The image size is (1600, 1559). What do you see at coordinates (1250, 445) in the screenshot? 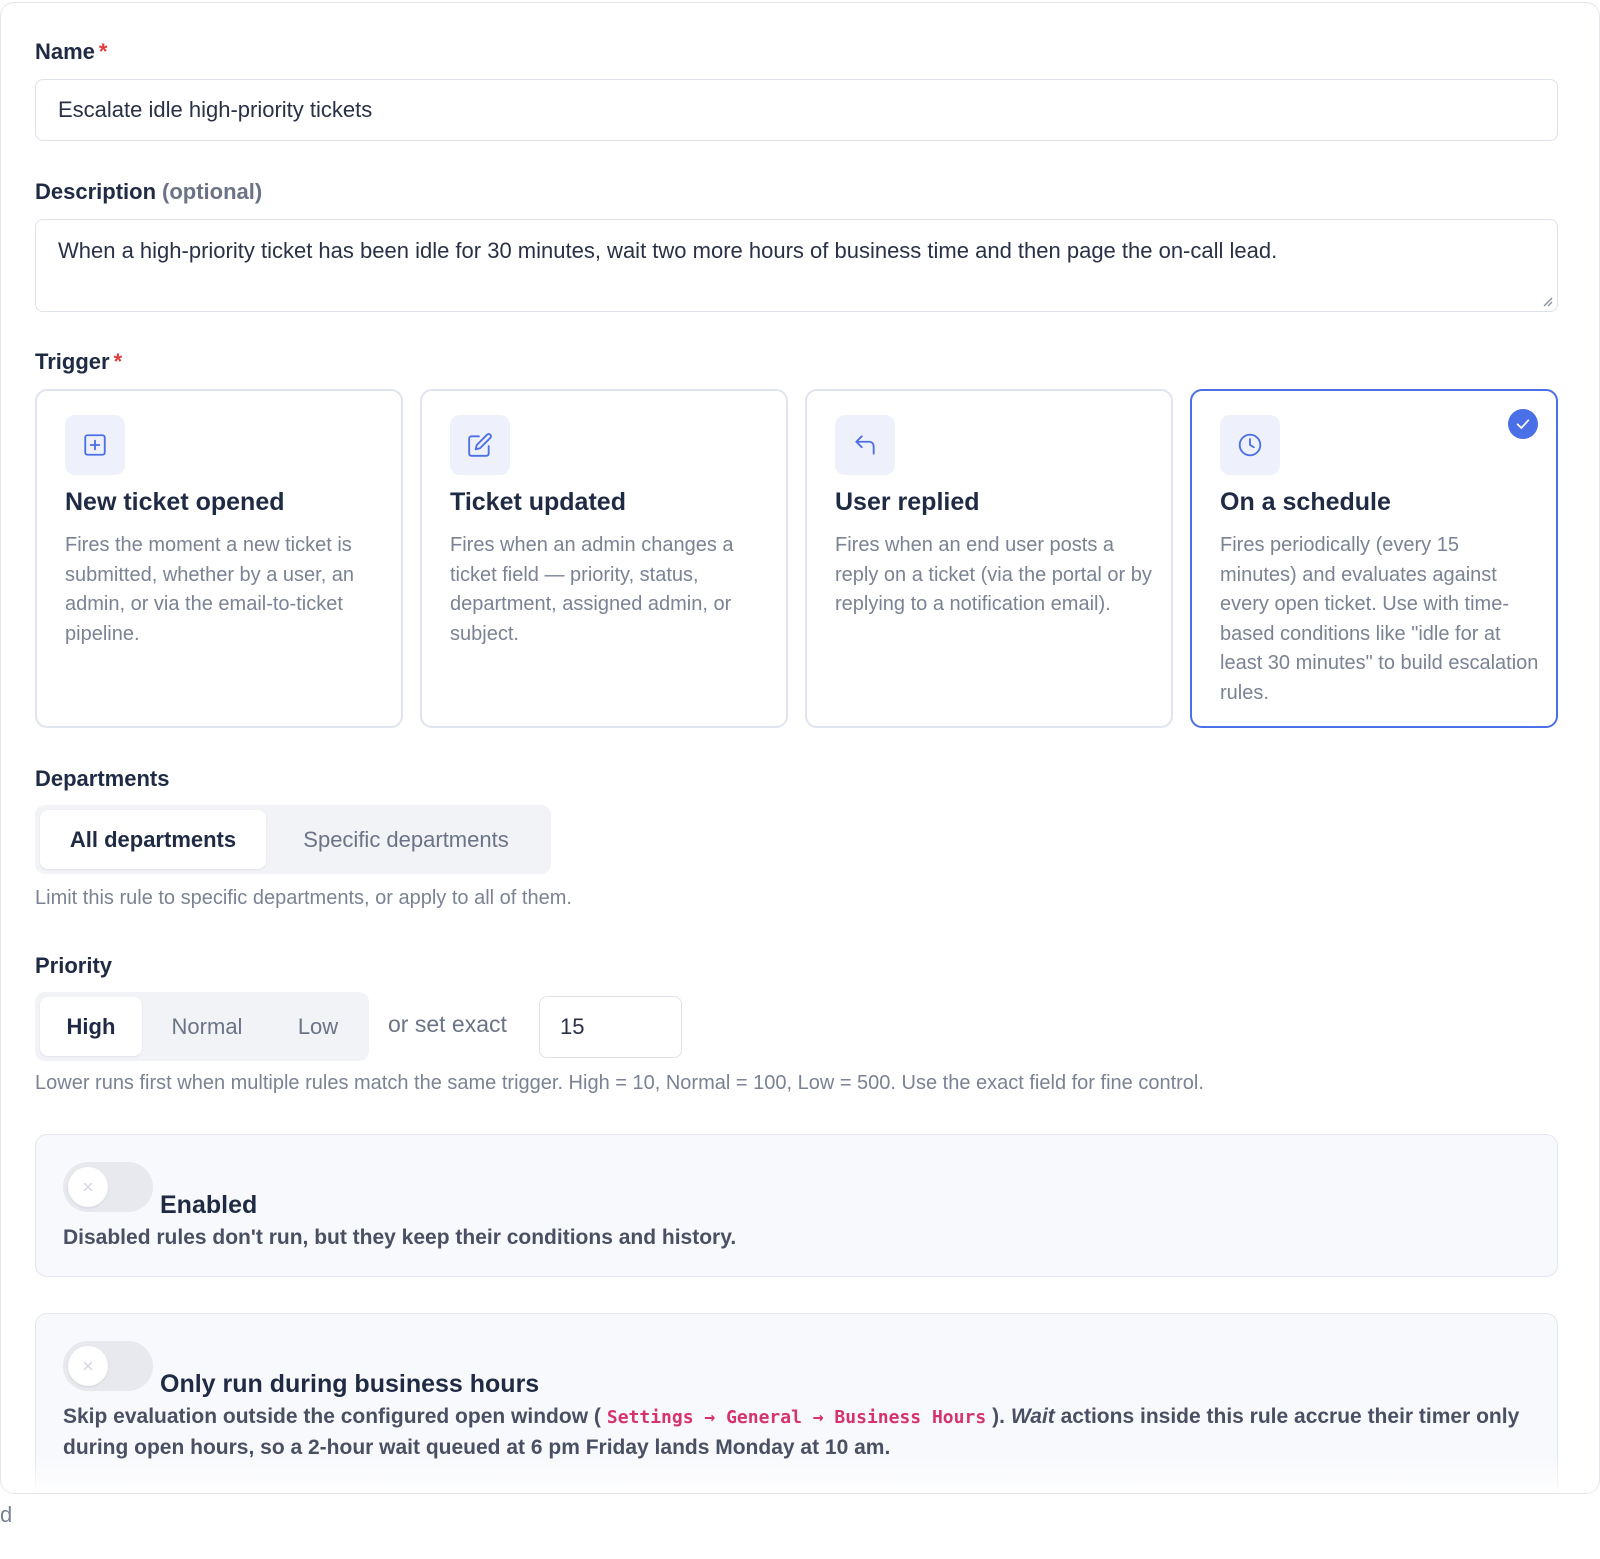
I see `clock-icon` at bounding box center [1250, 445].